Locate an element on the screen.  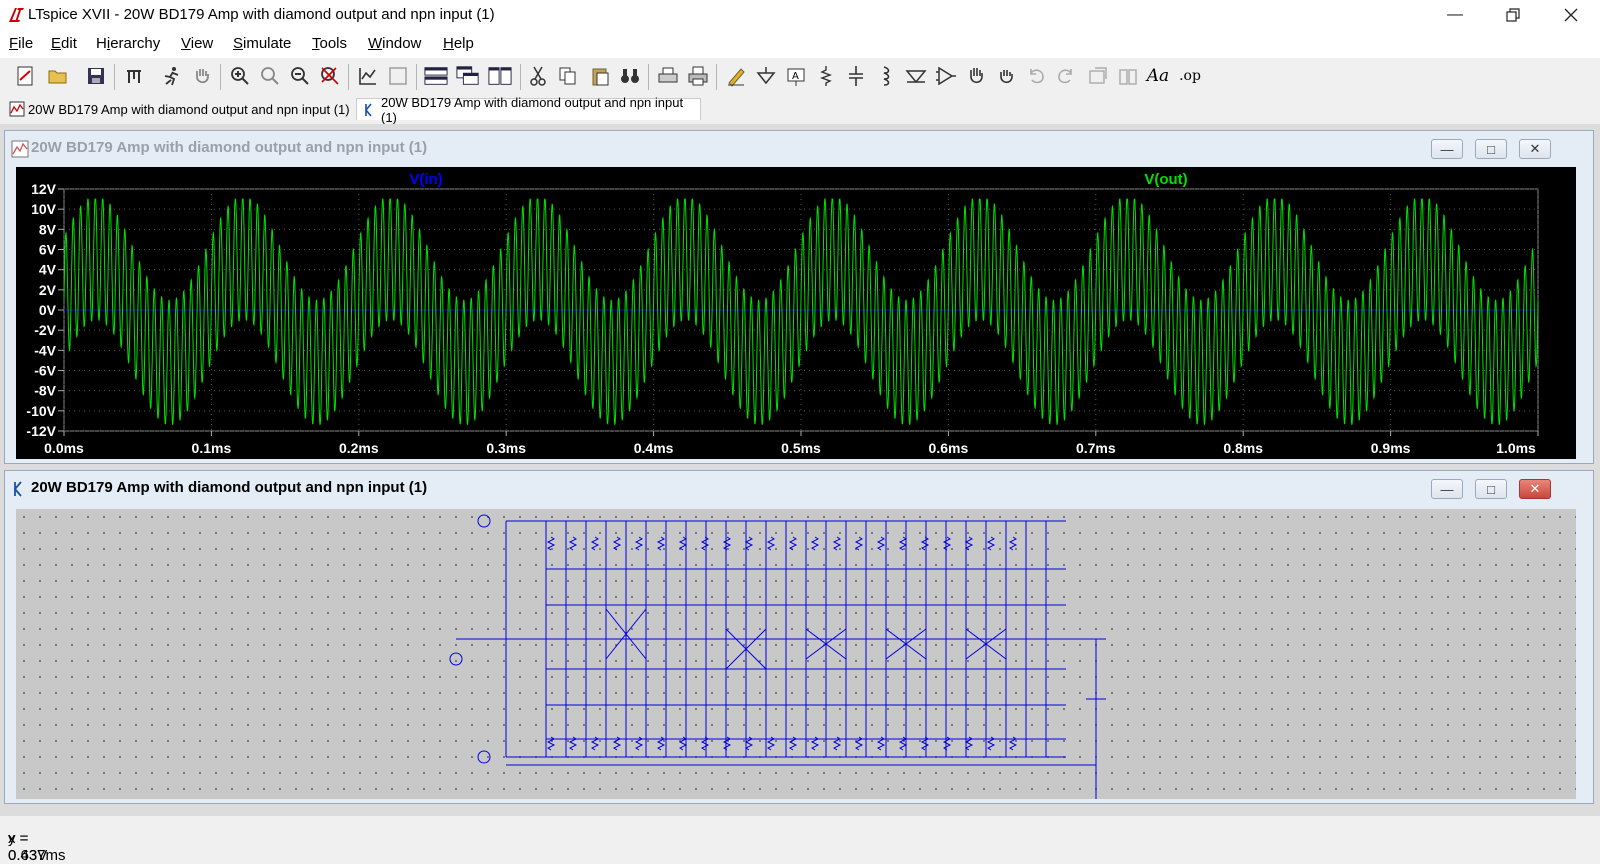
zoom-out-icon is located at coordinates (300, 76).